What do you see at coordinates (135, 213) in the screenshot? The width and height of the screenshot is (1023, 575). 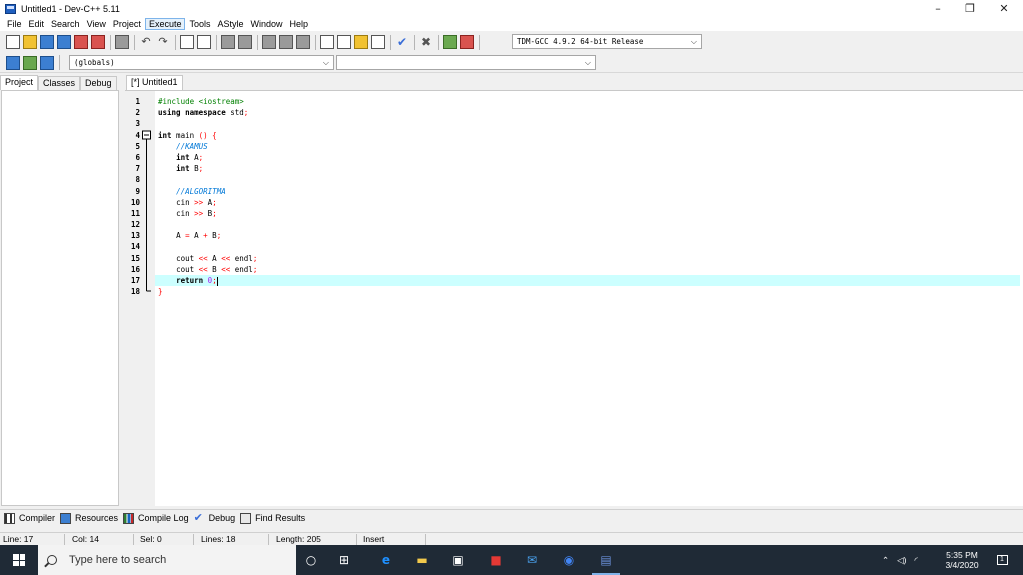 I see `line-number: 11` at bounding box center [135, 213].